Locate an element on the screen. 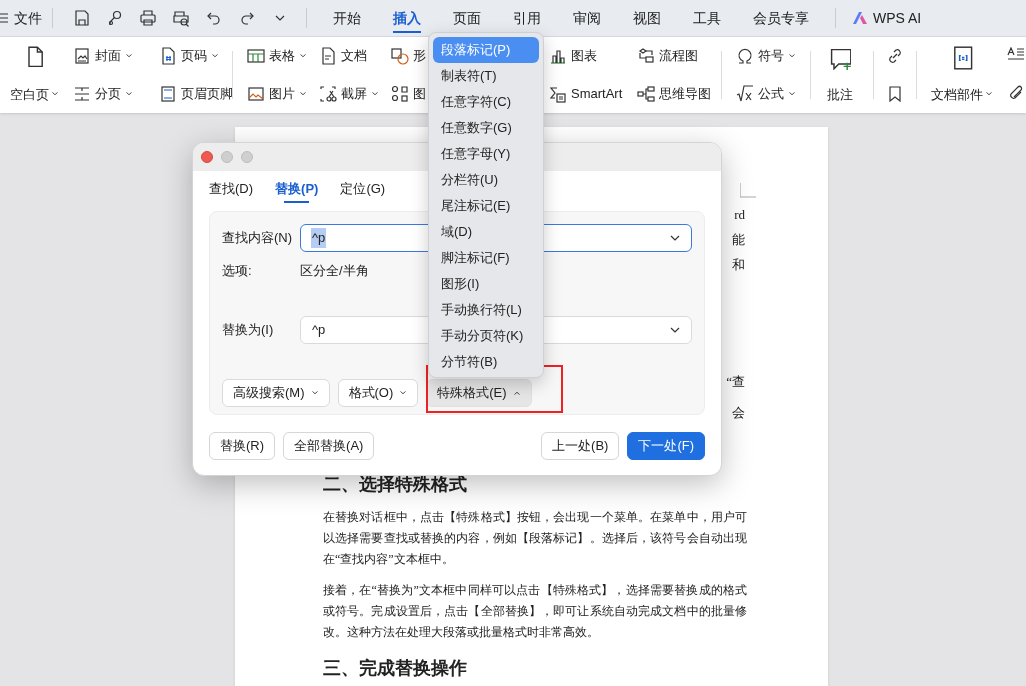 This screenshot has width=1026, height=686. section-heading: 二、选择特殊格式 is located at coordinates (395, 484).